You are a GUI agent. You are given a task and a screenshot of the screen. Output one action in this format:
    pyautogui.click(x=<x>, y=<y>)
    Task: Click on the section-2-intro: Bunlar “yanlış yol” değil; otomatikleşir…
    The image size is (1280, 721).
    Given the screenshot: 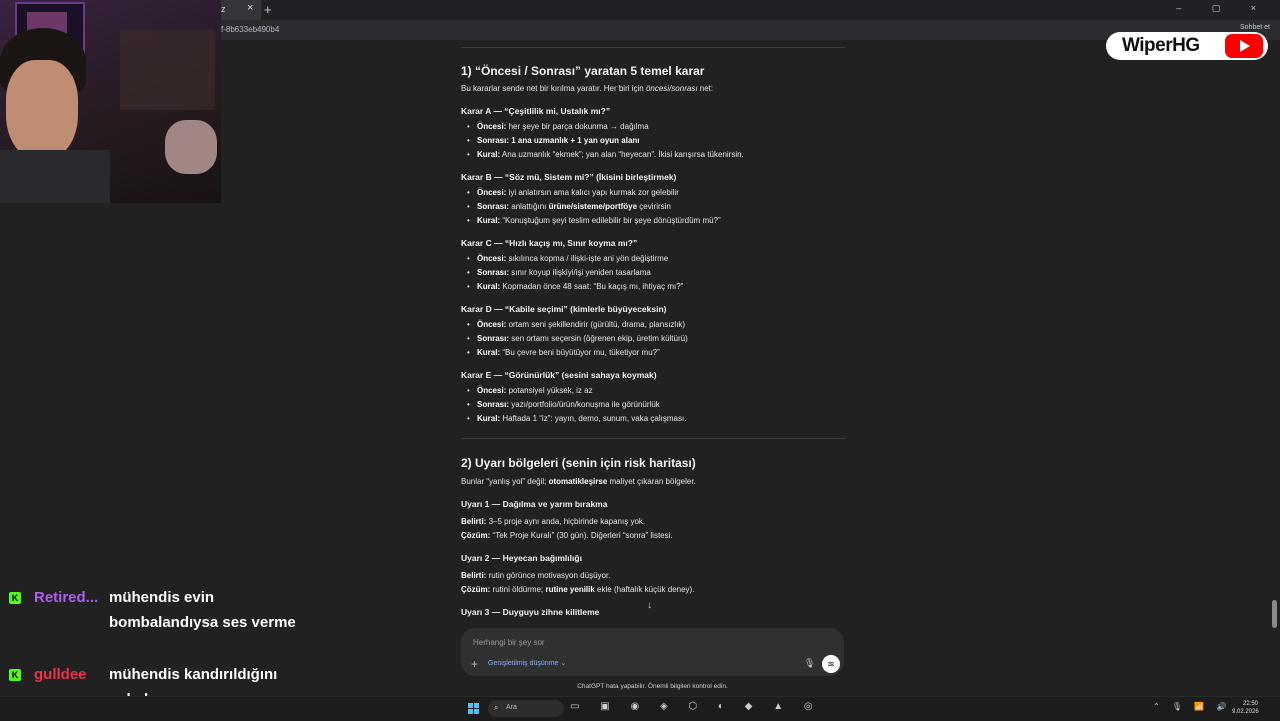 What is the action you would take?
    pyautogui.click(x=578, y=481)
    